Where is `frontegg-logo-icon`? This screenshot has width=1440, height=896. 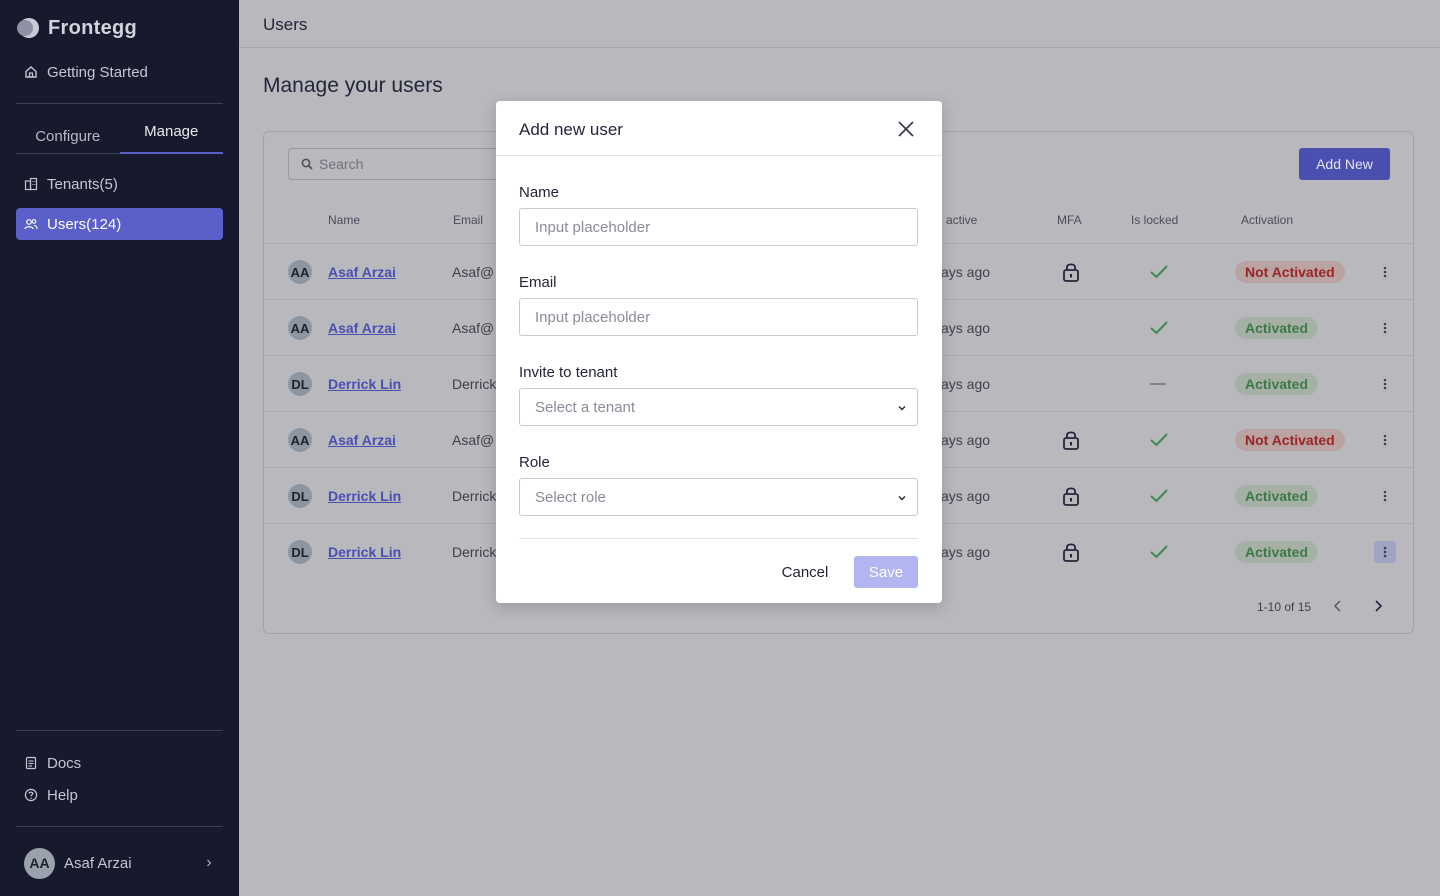
frontegg-logo-icon is located at coordinates (28, 28).